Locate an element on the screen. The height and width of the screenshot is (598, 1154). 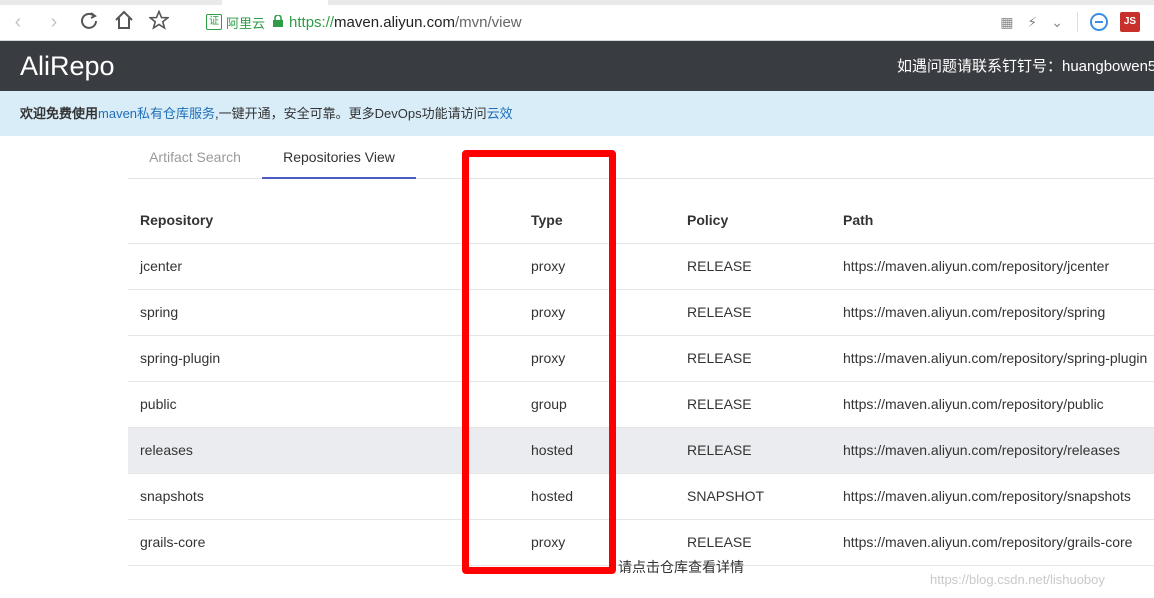
contact-info: 如遇问题请联系钉钉号：huangbowen5 is located at coordinates (1025, 66).